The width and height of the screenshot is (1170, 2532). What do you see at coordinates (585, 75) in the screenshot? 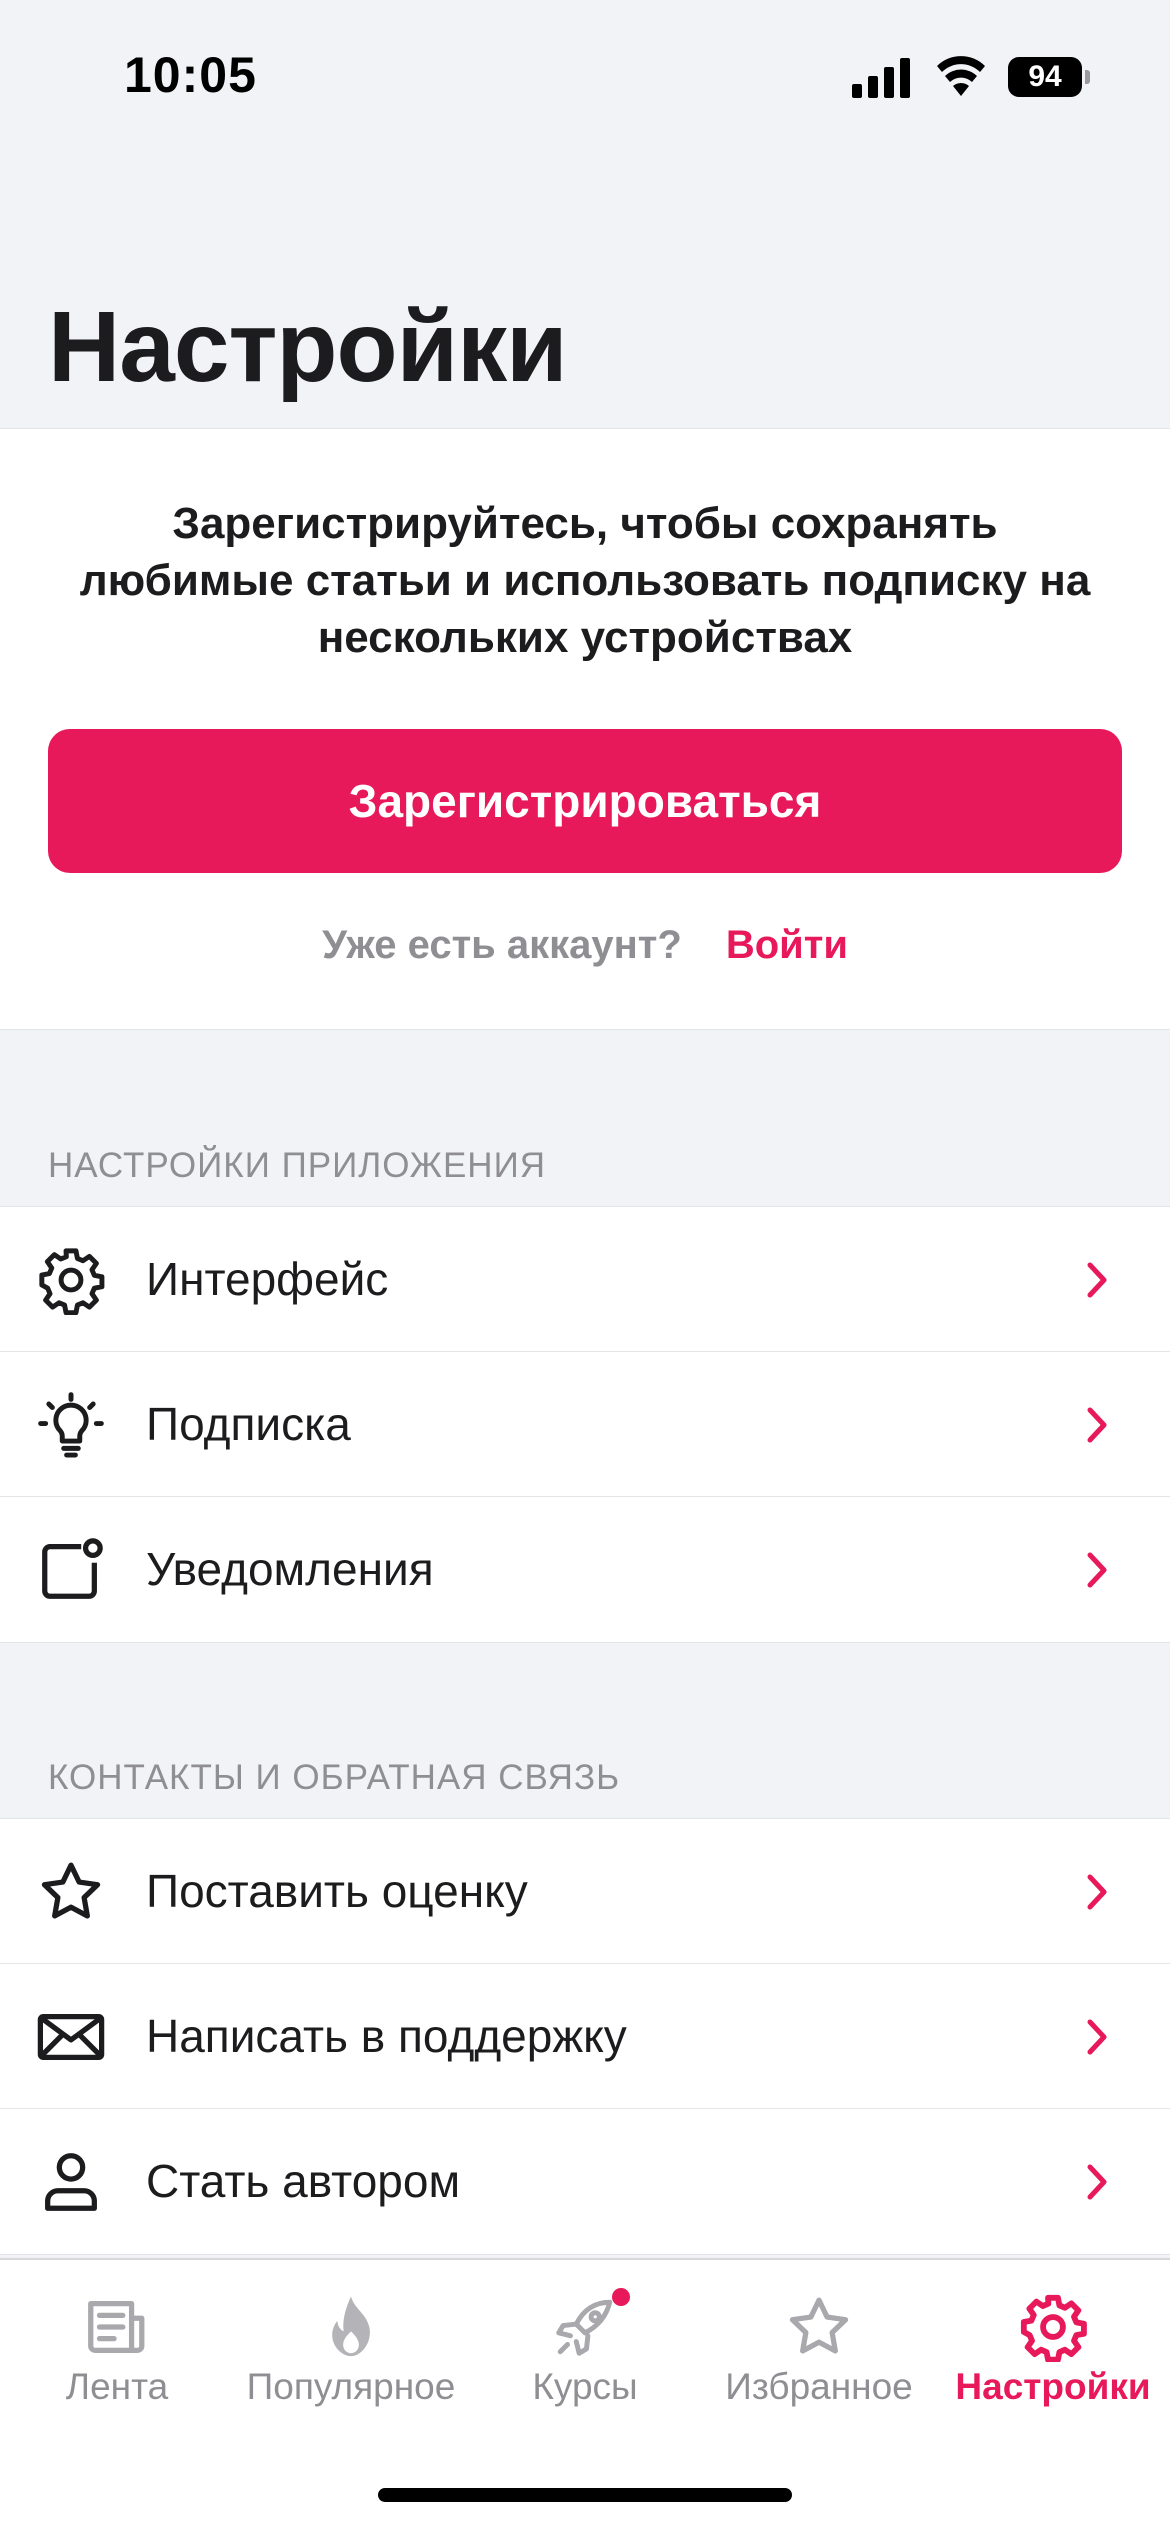
I see `status-bar: 10:05 94` at bounding box center [585, 75].